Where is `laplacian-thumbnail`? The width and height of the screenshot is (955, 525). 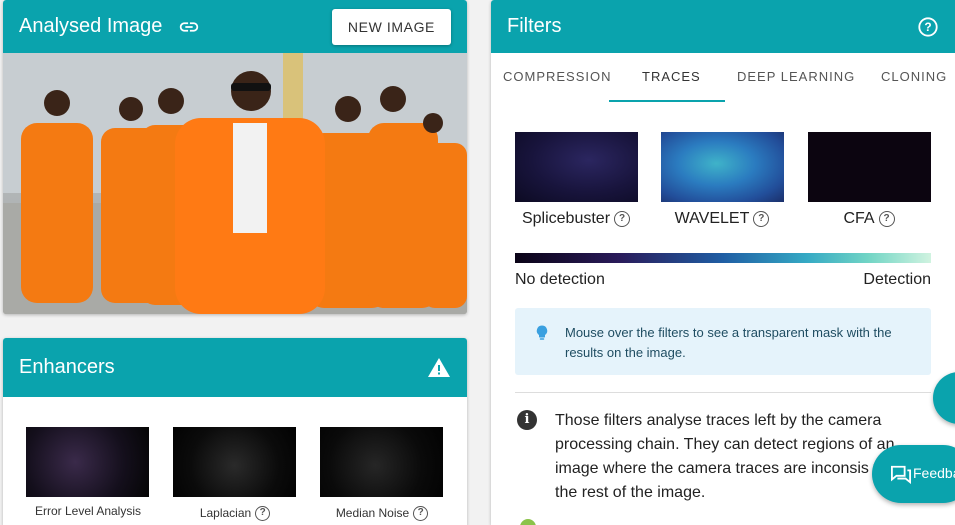 laplacian-thumbnail is located at coordinates (234, 462).